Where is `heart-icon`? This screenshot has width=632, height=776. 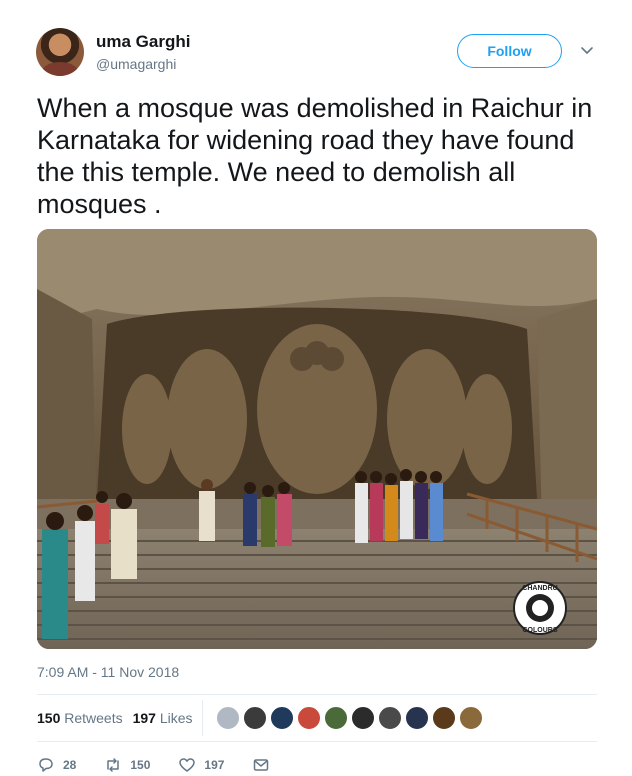 heart-icon is located at coordinates (187, 765).